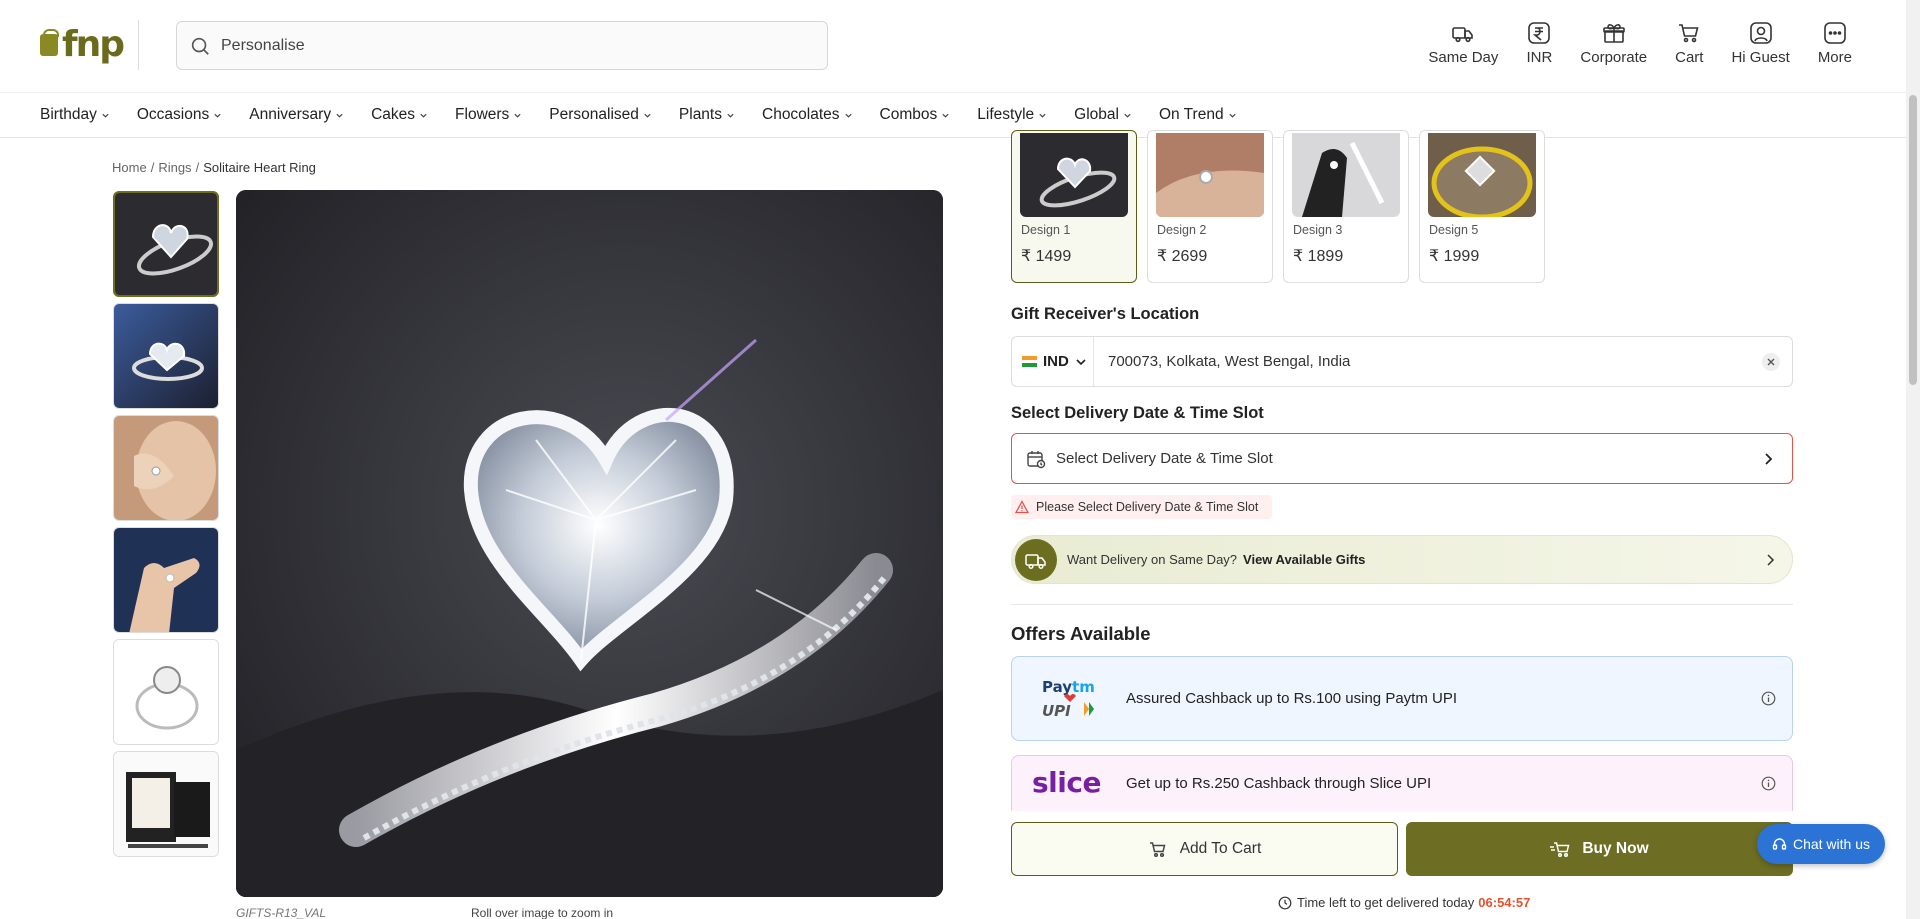 The image size is (1920, 919). Describe the element at coordinates (707, 115) in the screenshot. I see `nav-item-plants: Plants` at that location.